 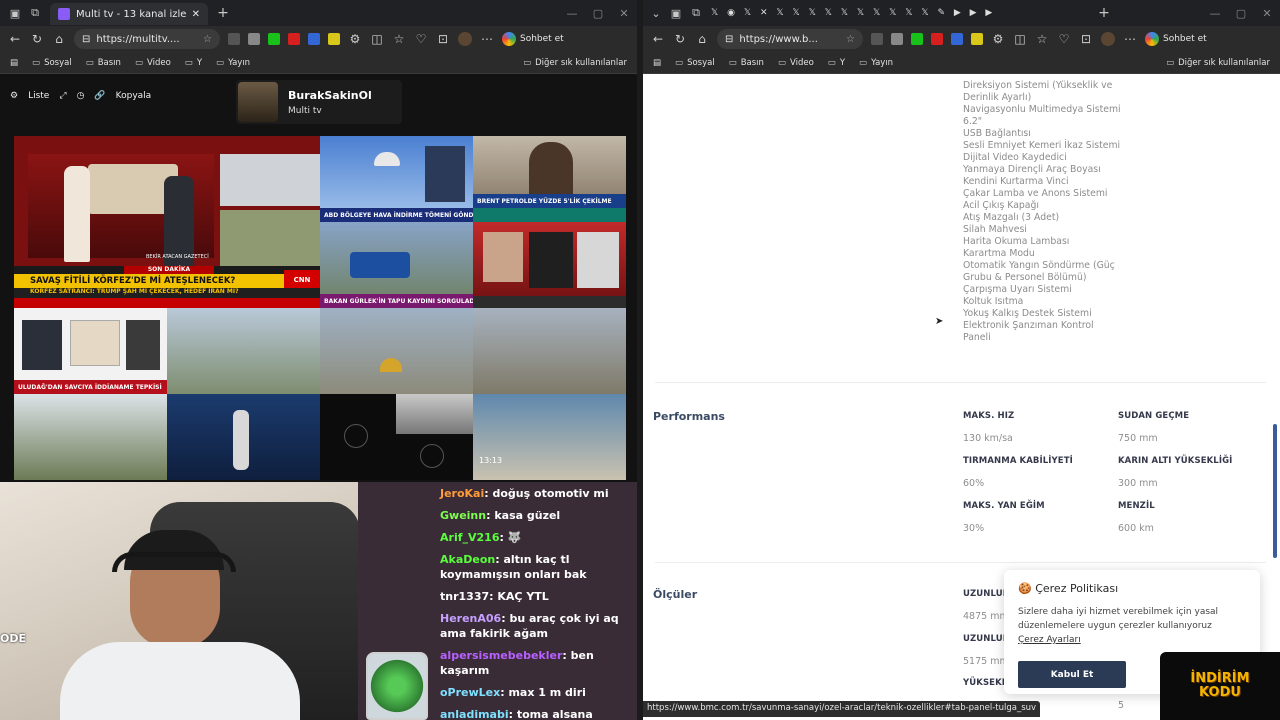 What do you see at coordinates (243, 437) in the screenshot?
I see `stream-tile-studio` at bounding box center [243, 437].